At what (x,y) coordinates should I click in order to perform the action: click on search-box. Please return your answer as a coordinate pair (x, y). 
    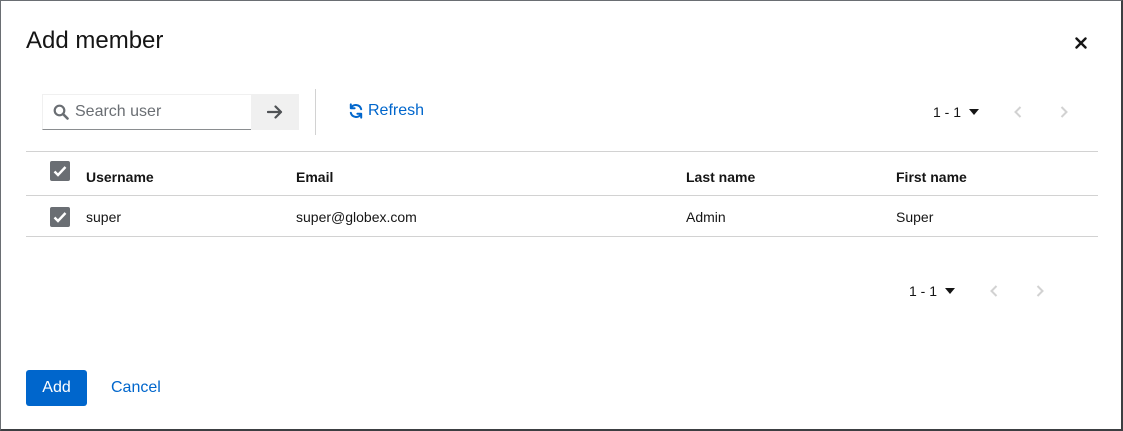
    Looking at the image, I should click on (147, 112).